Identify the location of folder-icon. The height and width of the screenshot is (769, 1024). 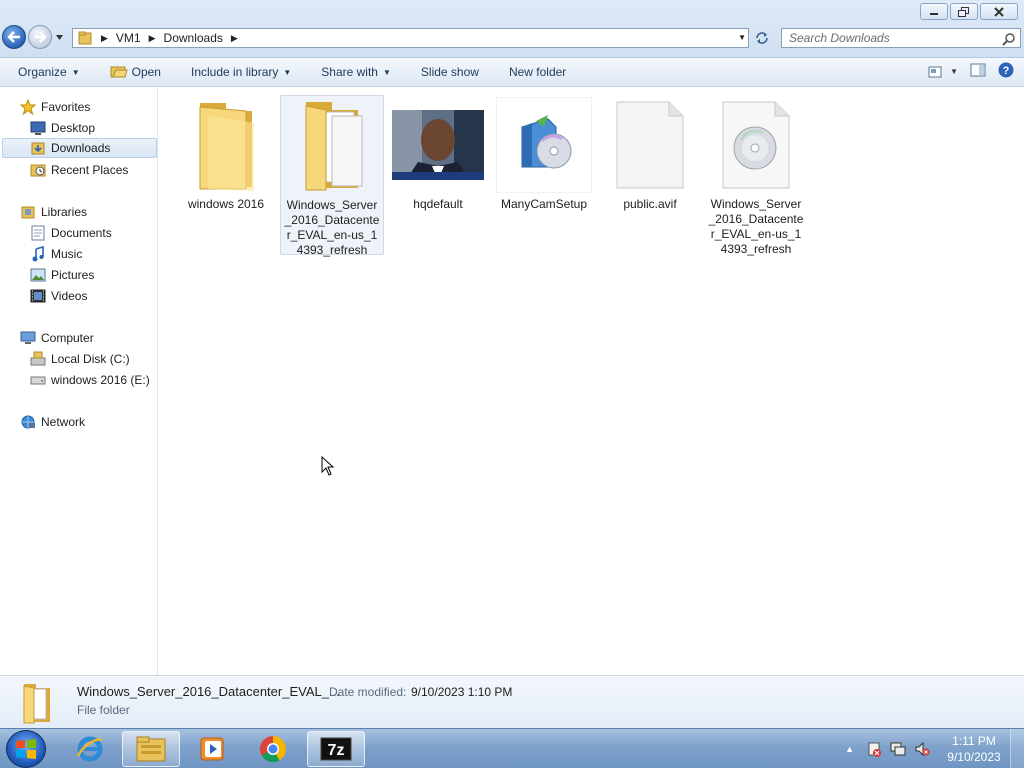
(36, 704).